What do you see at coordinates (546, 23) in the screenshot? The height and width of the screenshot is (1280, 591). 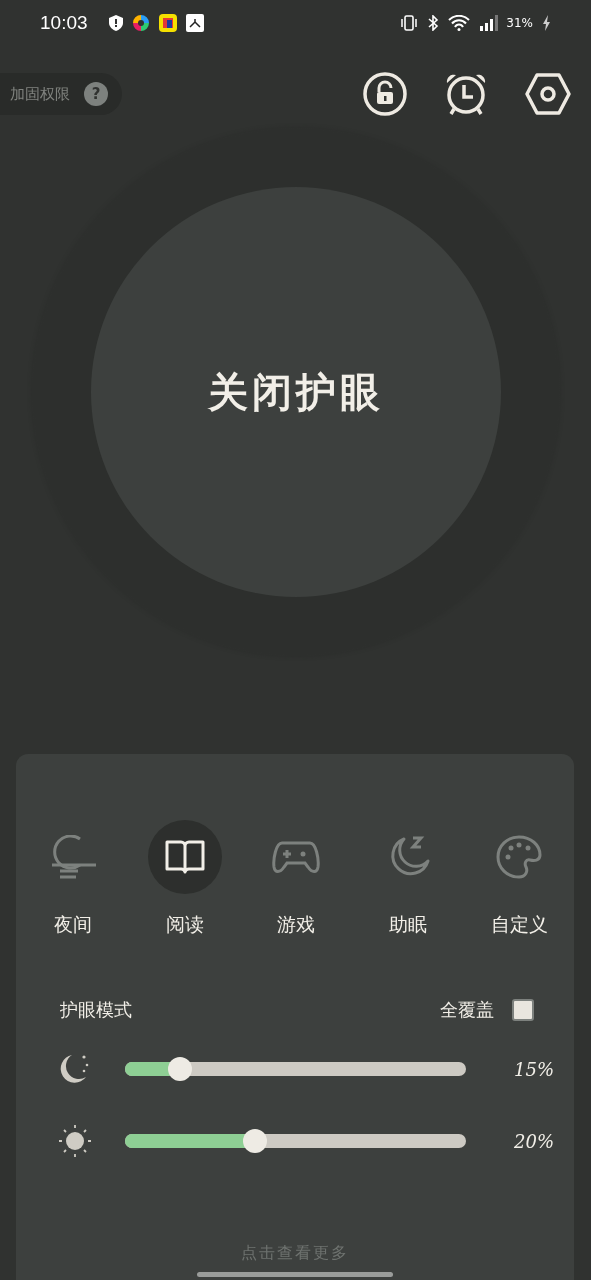 I see `charging-icon` at bounding box center [546, 23].